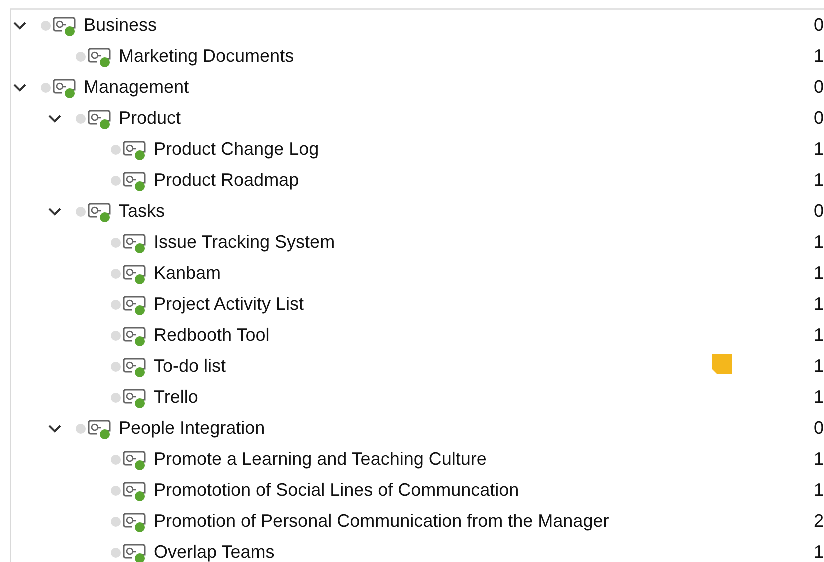  I want to click on tree-item-label: Management, so click(137, 87).